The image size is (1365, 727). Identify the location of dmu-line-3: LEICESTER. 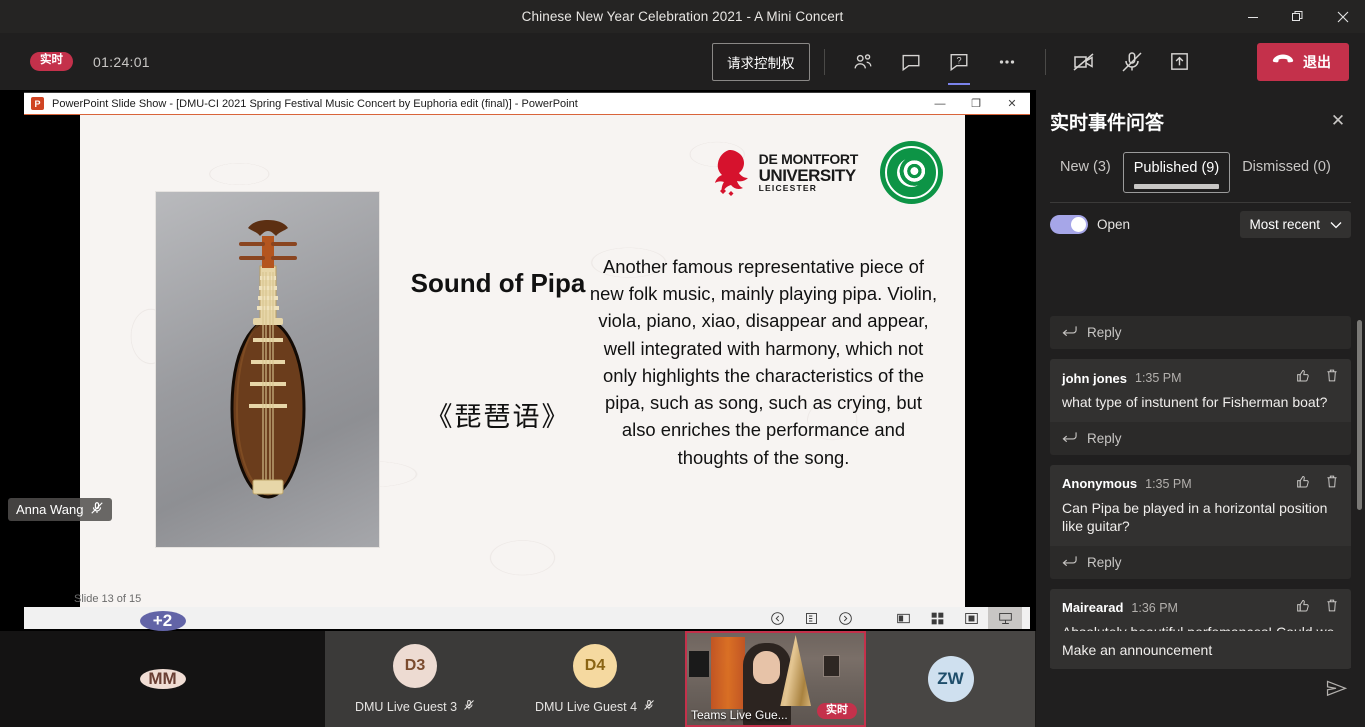
(788, 187).